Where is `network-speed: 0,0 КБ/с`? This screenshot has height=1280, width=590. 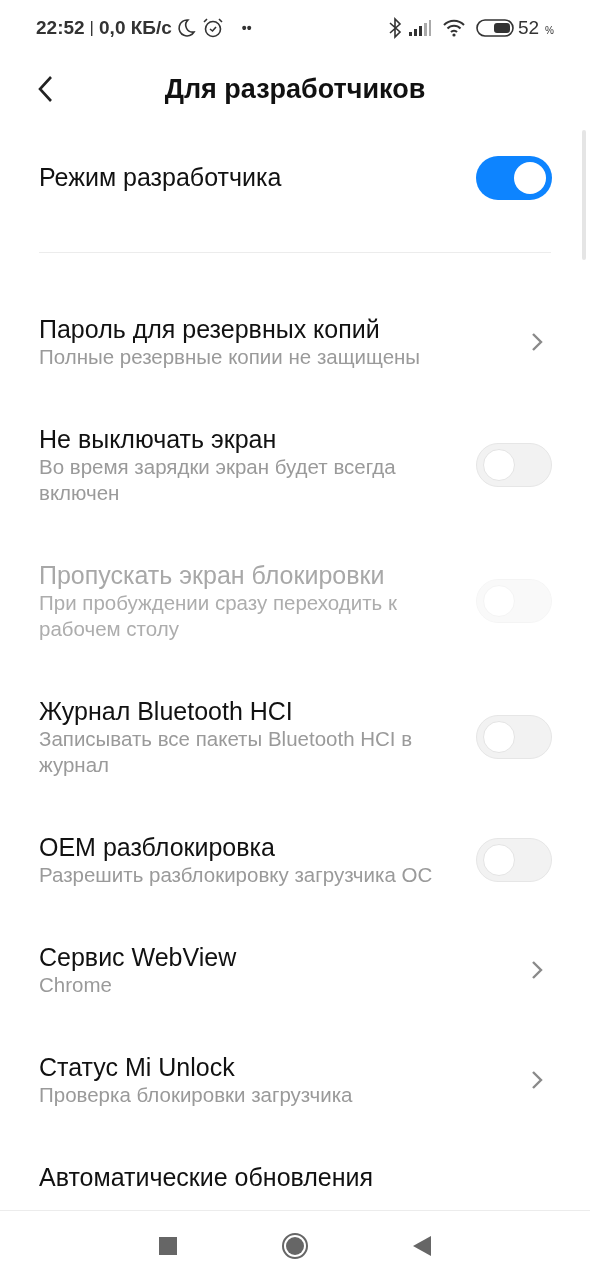
network-speed: 0,0 КБ/с is located at coordinates (135, 27).